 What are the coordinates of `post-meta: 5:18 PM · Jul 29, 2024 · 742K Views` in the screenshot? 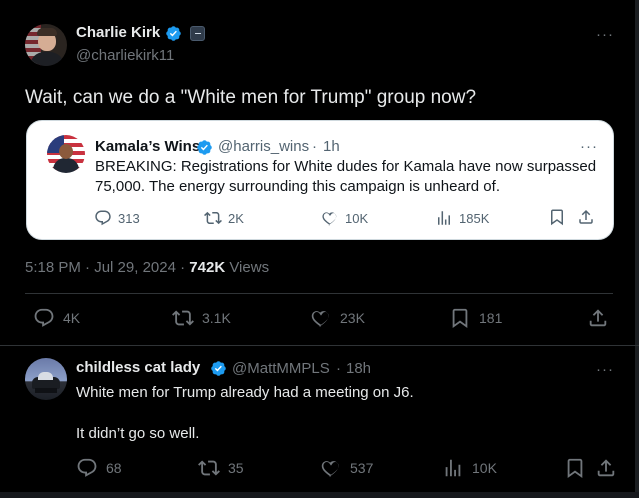 It's located at (147, 267).